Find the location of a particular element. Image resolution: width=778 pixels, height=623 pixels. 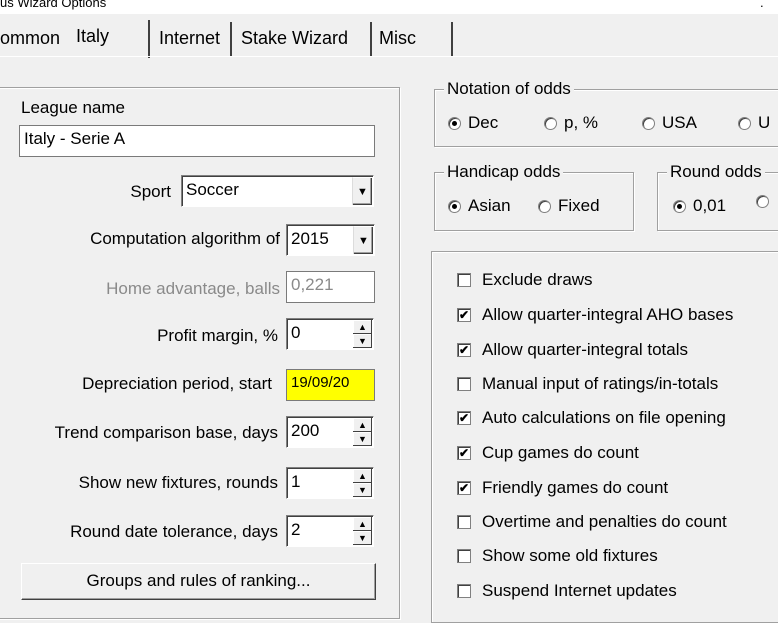

round-odds-legend: Round odds is located at coordinates (716, 172).